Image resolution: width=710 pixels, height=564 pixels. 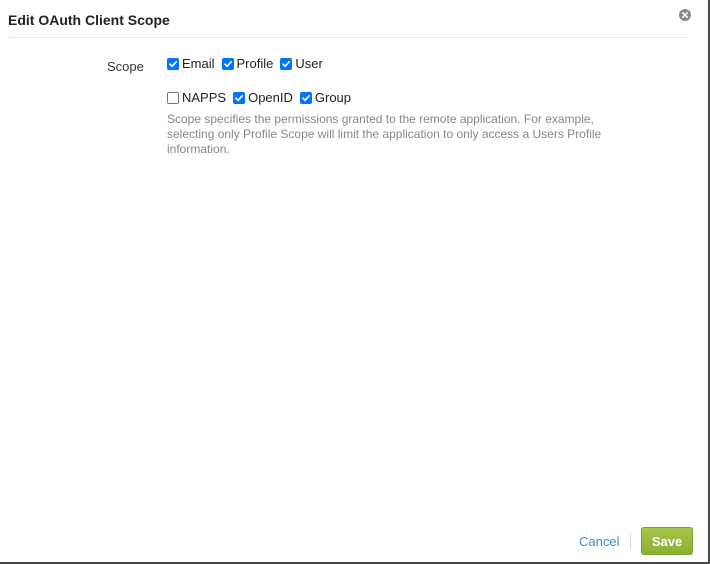 I want to click on openid-checkbox, so click(x=239, y=97).